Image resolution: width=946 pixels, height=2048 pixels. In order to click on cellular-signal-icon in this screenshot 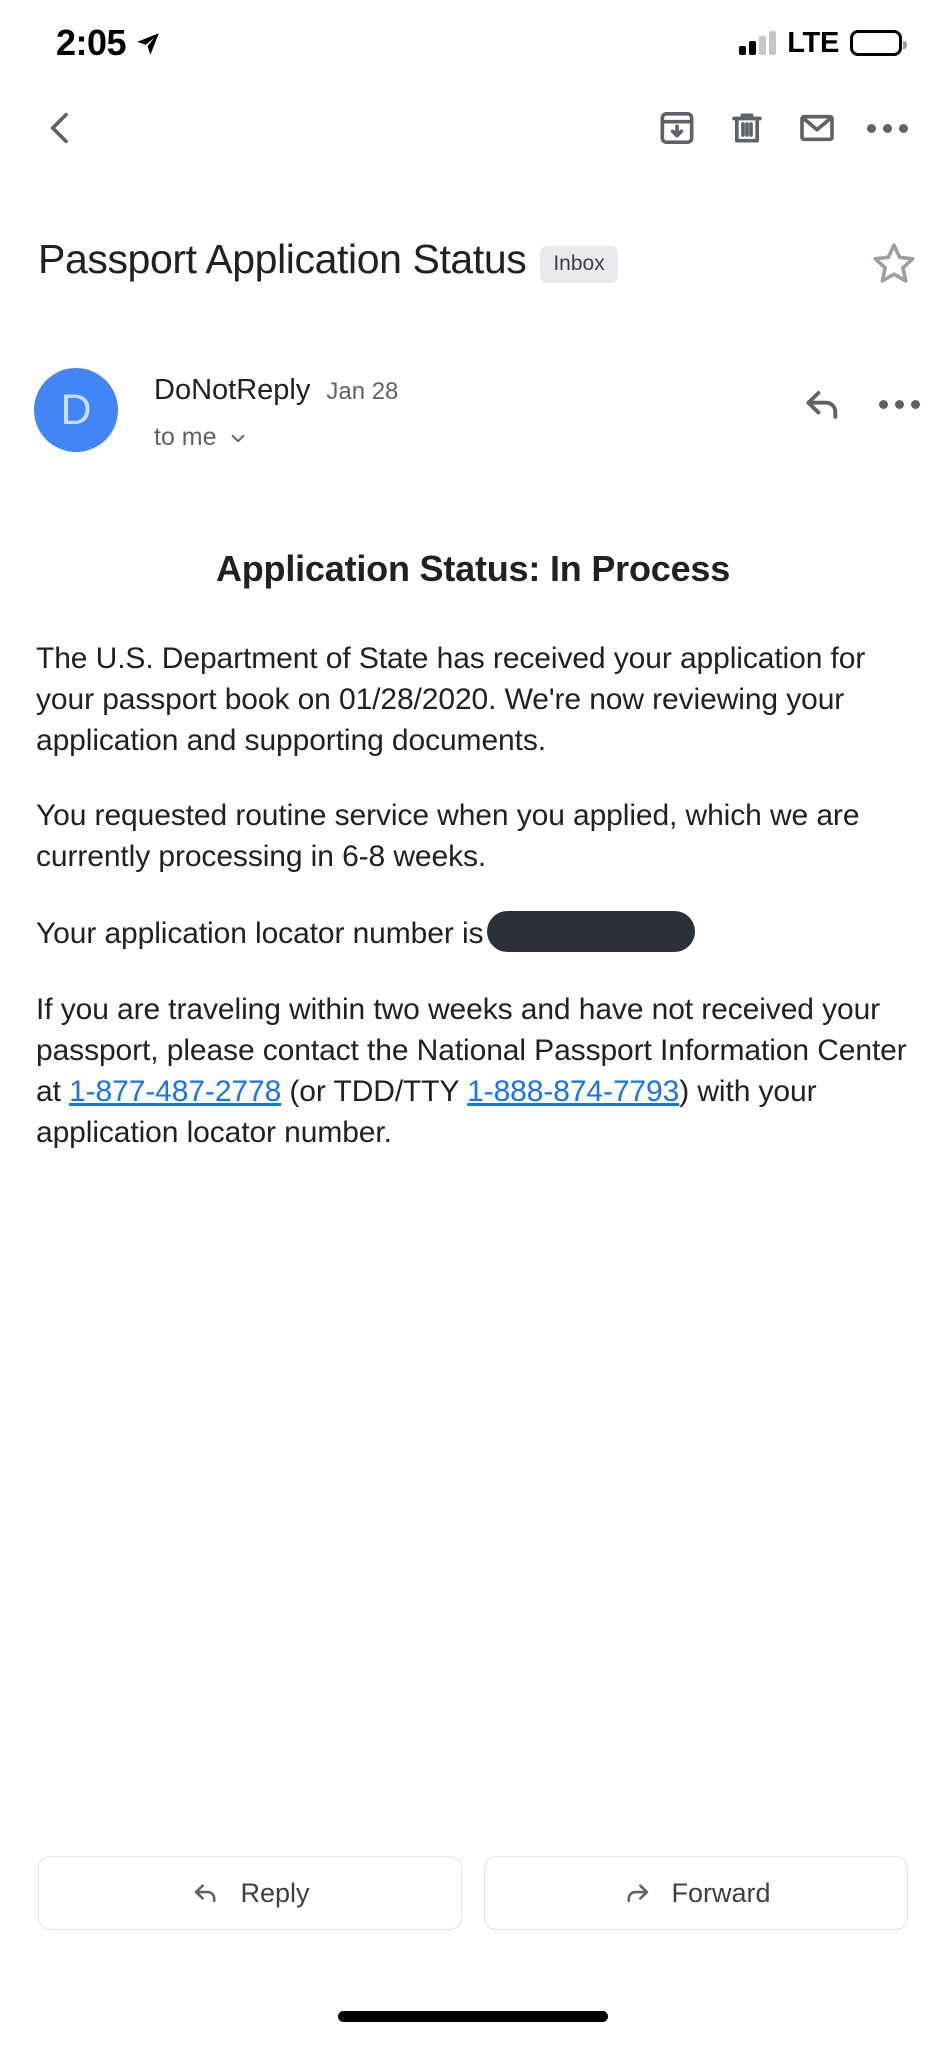, I will do `click(758, 43)`.